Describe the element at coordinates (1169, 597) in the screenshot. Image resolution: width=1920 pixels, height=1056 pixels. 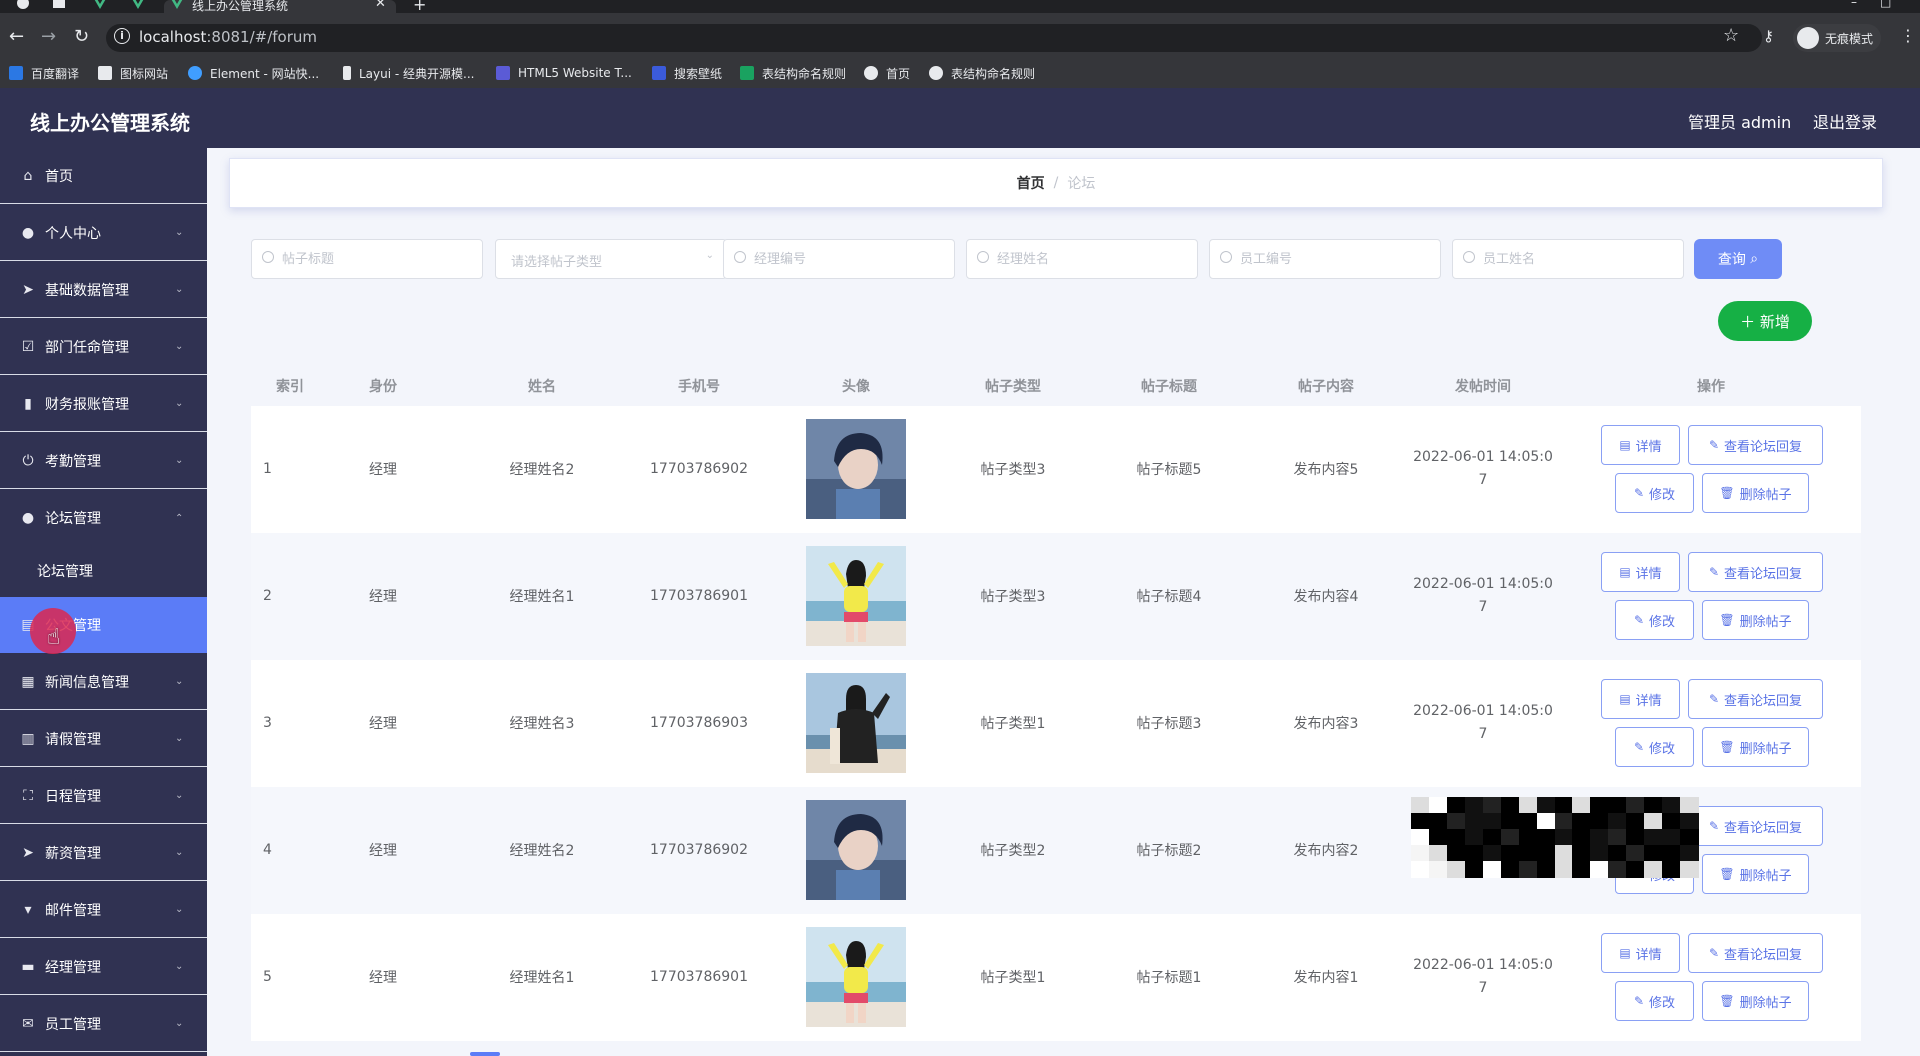
I see `cell-post-title: 帖子标题4` at that location.